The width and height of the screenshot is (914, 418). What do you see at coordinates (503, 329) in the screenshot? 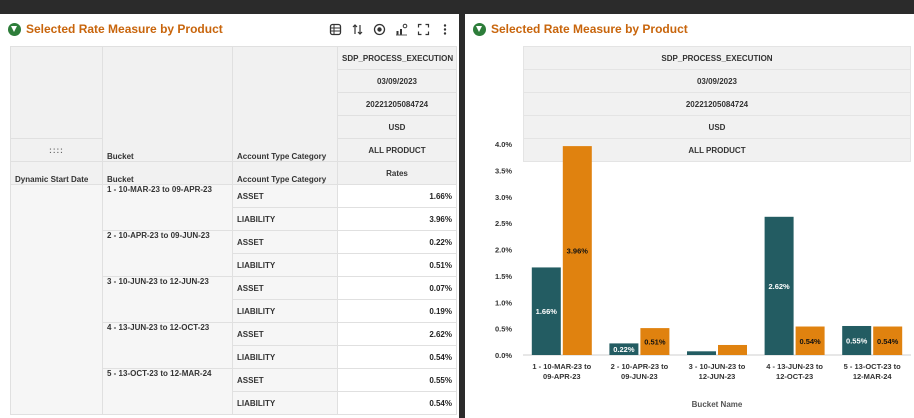
I see `y-tick-label: 0.5%` at bounding box center [503, 329].